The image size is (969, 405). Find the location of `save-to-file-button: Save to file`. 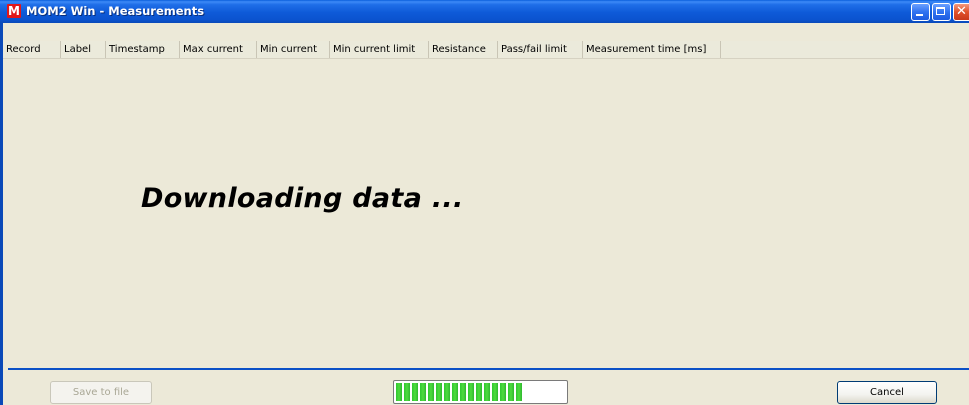

save-to-file-button: Save to file is located at coordinates (101, 392).